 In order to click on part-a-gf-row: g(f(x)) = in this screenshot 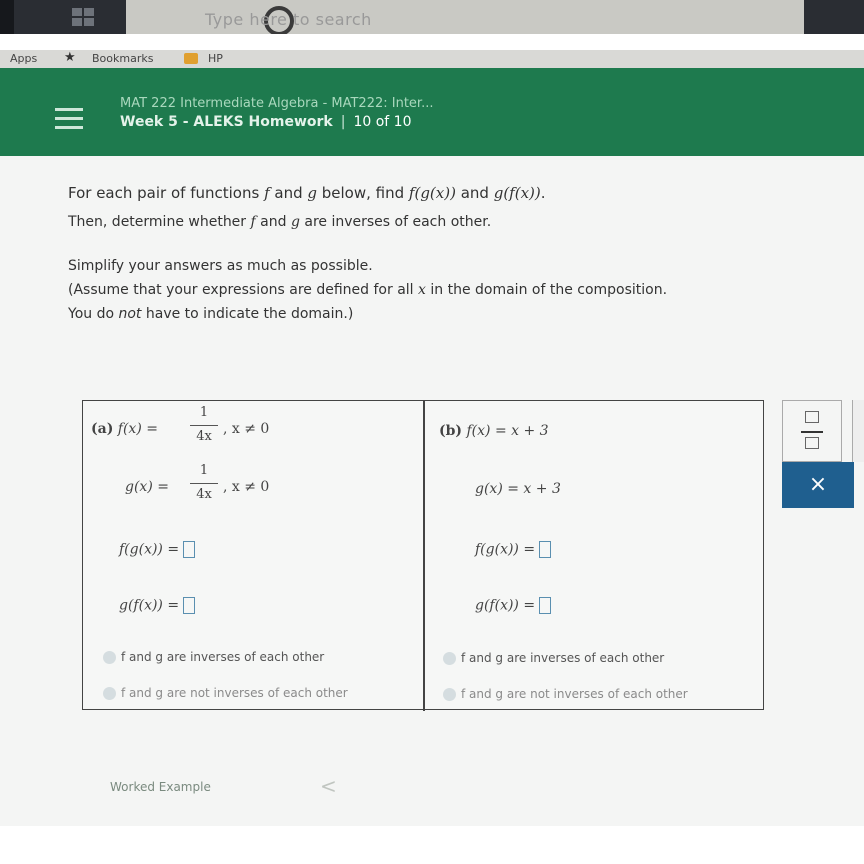, I will do `click(157, 605)`.